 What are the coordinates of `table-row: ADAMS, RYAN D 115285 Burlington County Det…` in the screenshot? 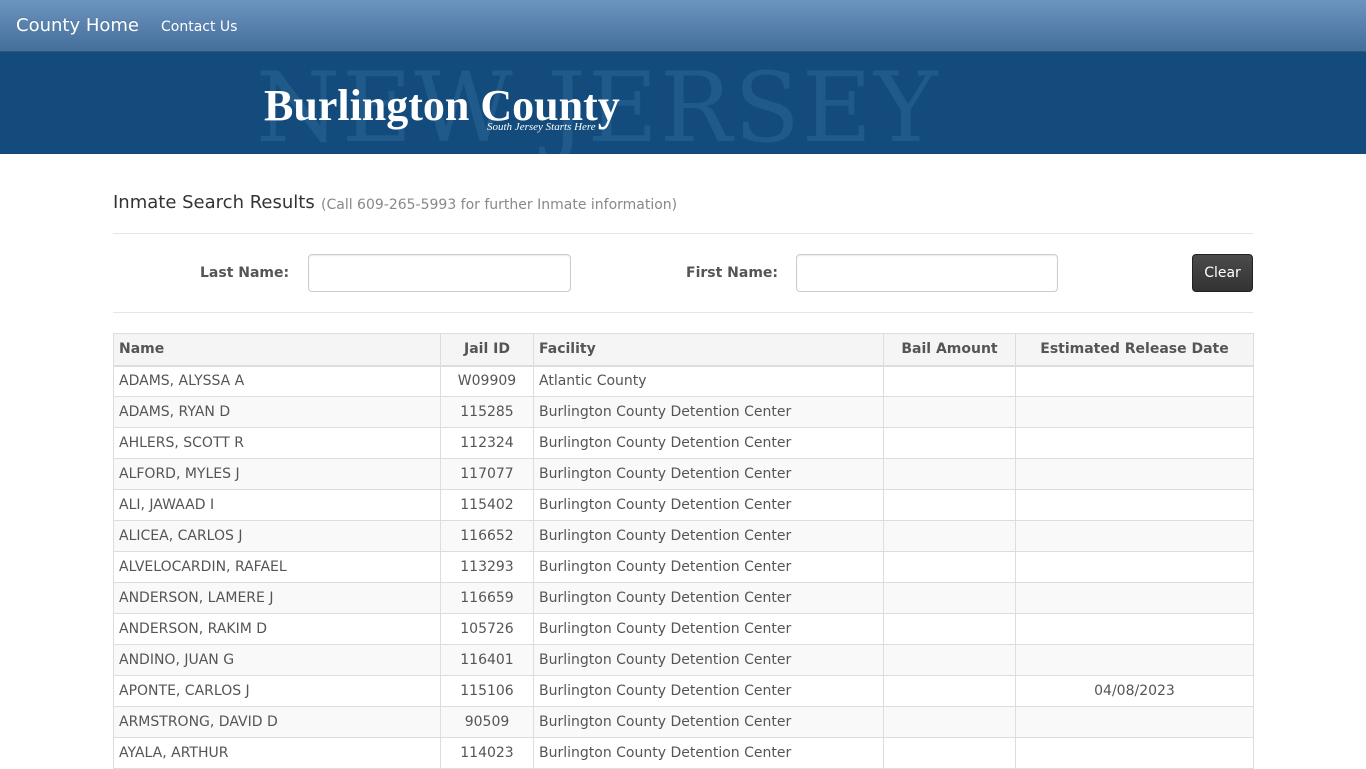 It's located at (683, 412).